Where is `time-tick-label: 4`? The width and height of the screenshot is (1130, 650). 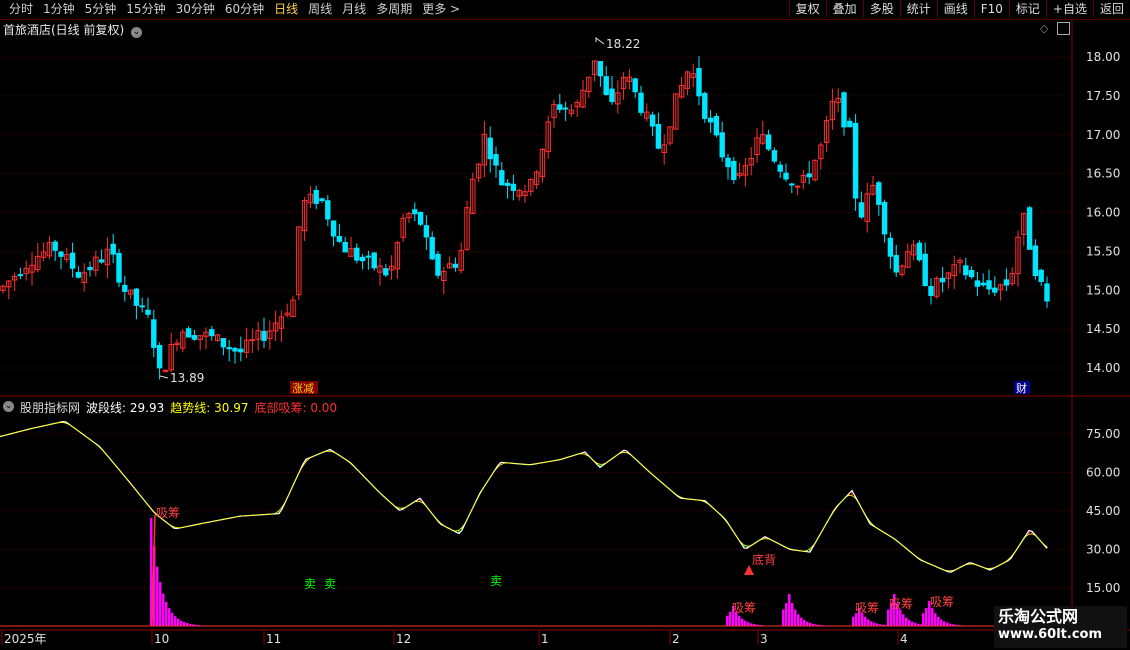 time-tick-label: 4 is located at coordinates (904, 639).